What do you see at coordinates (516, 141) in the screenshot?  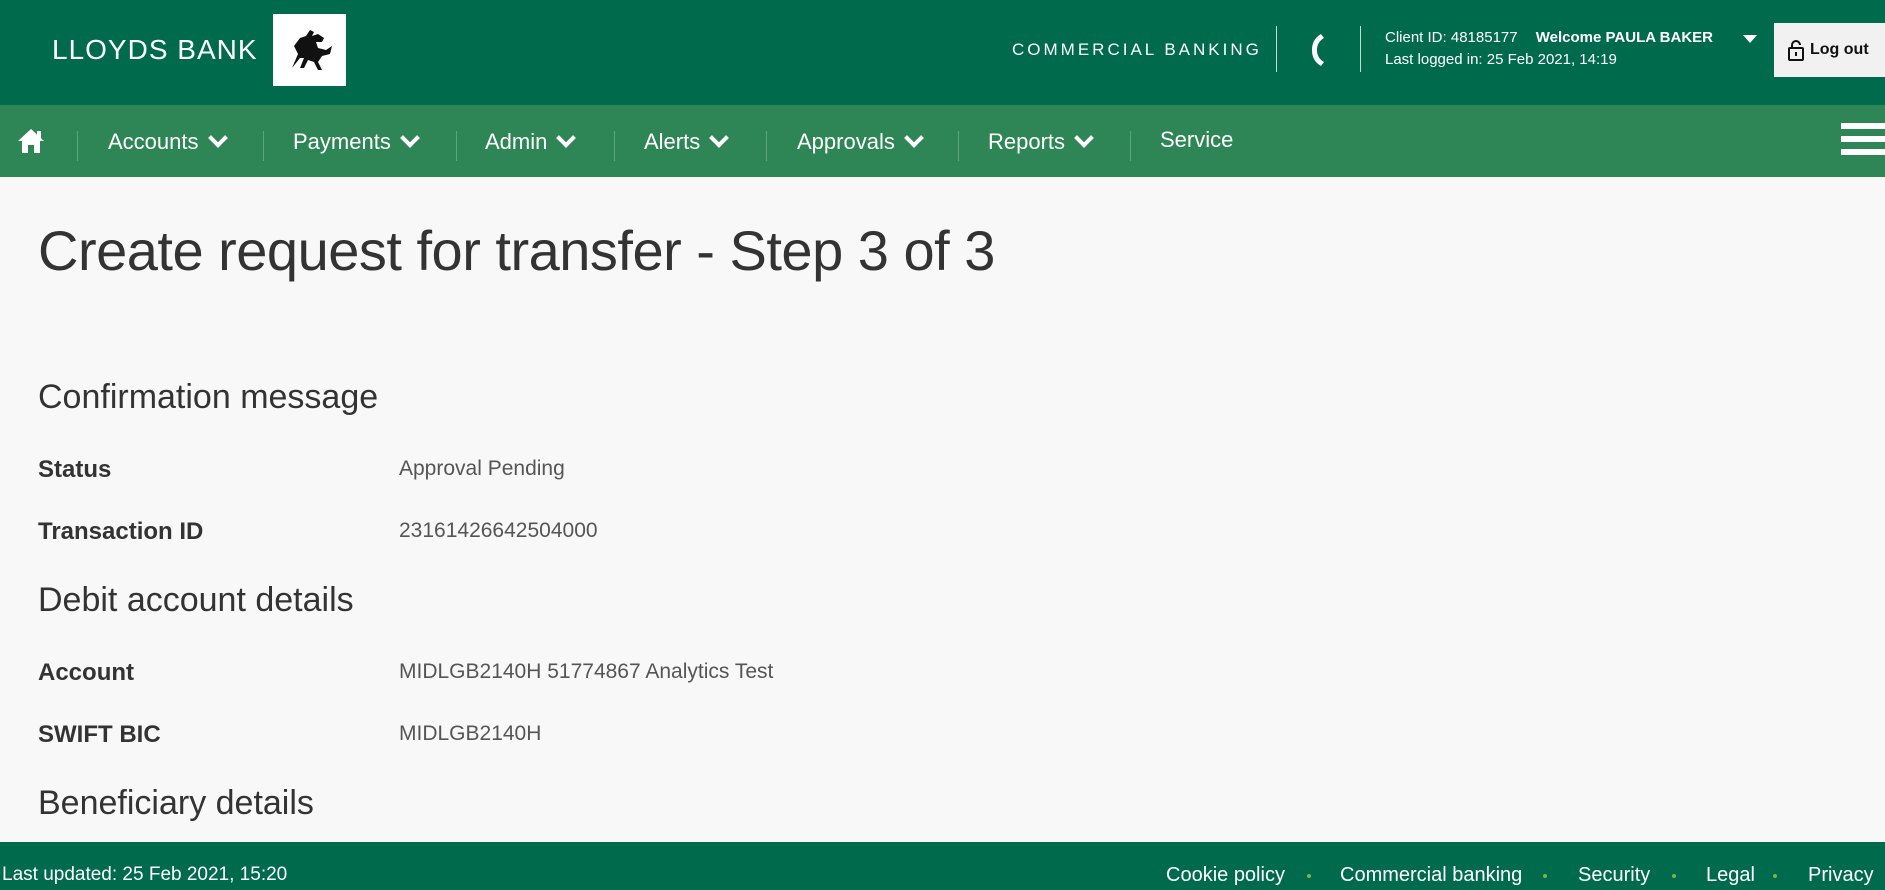 I see `nav-label: Admin` at bounding box center [516, 141].